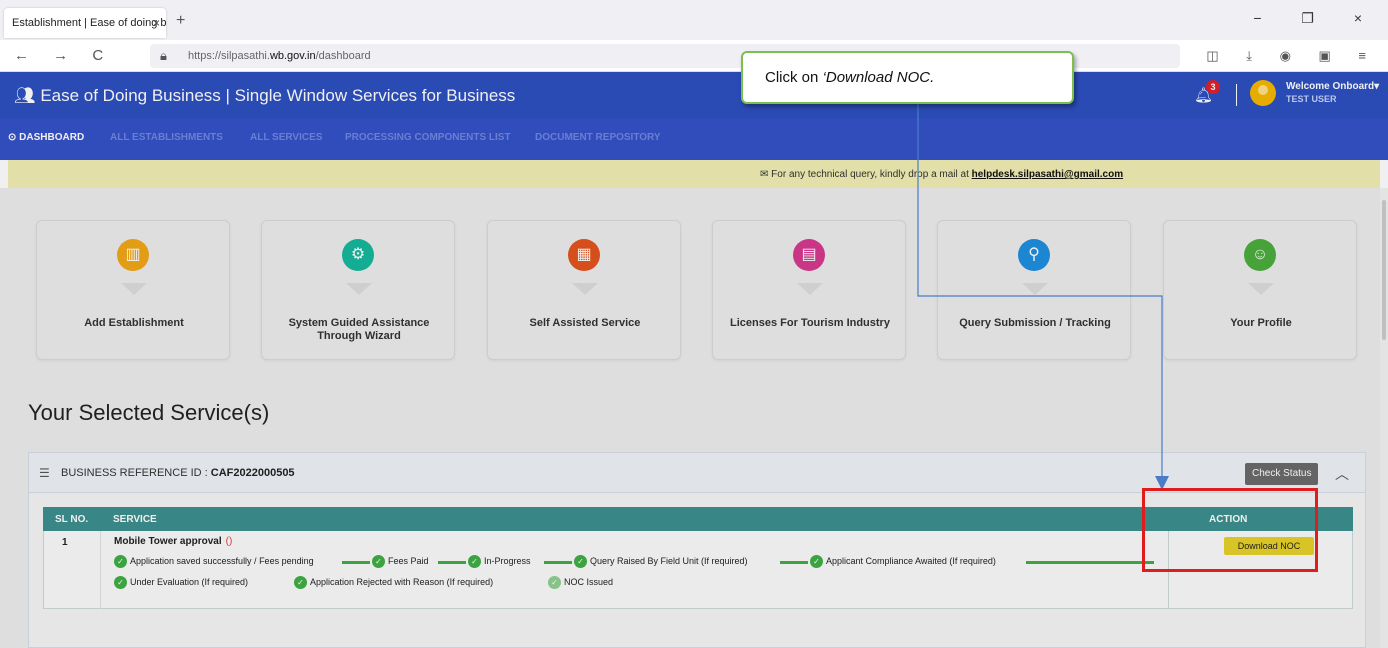 The height and width of the screenshot is (648, 1388). What do you see at coordinates (794, 77) in the screenshot?
I see `callout-prefix: Click on` at bounding box center [794, 77].